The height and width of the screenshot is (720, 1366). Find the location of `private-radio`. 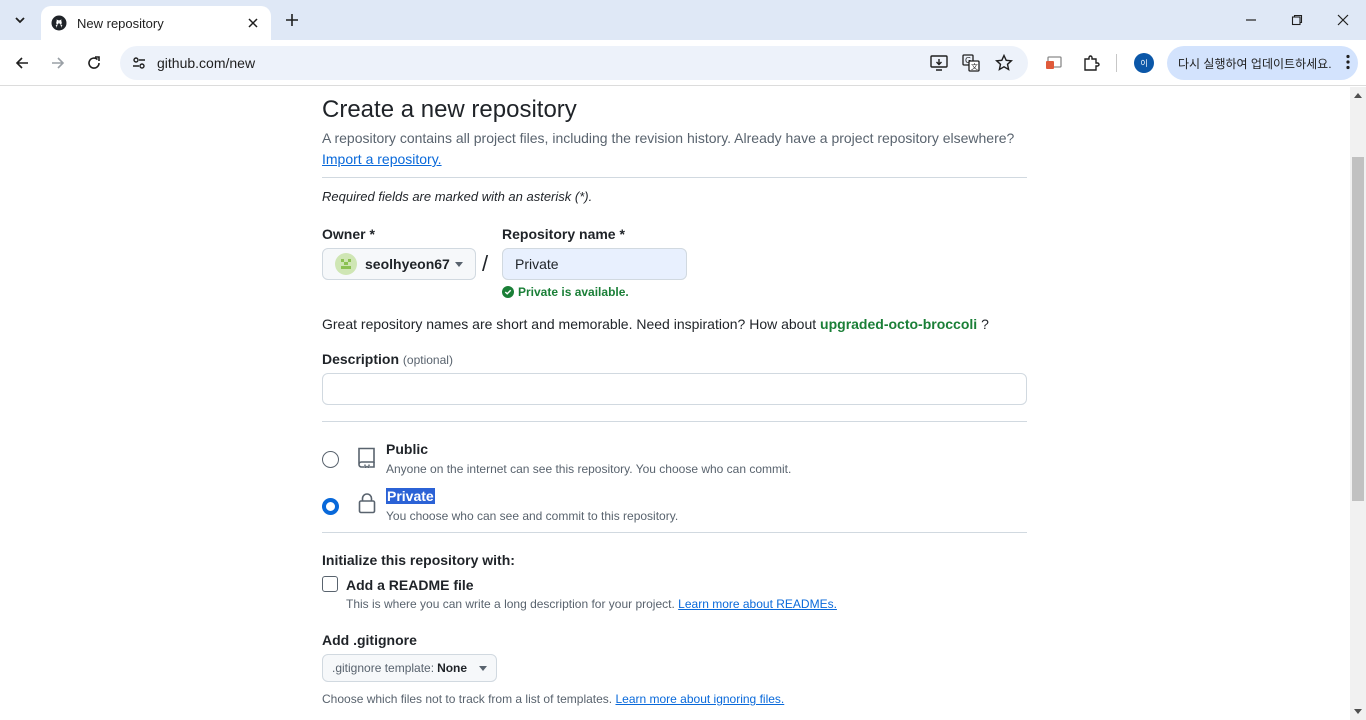

private-radio is located at coordinates (330, 506).